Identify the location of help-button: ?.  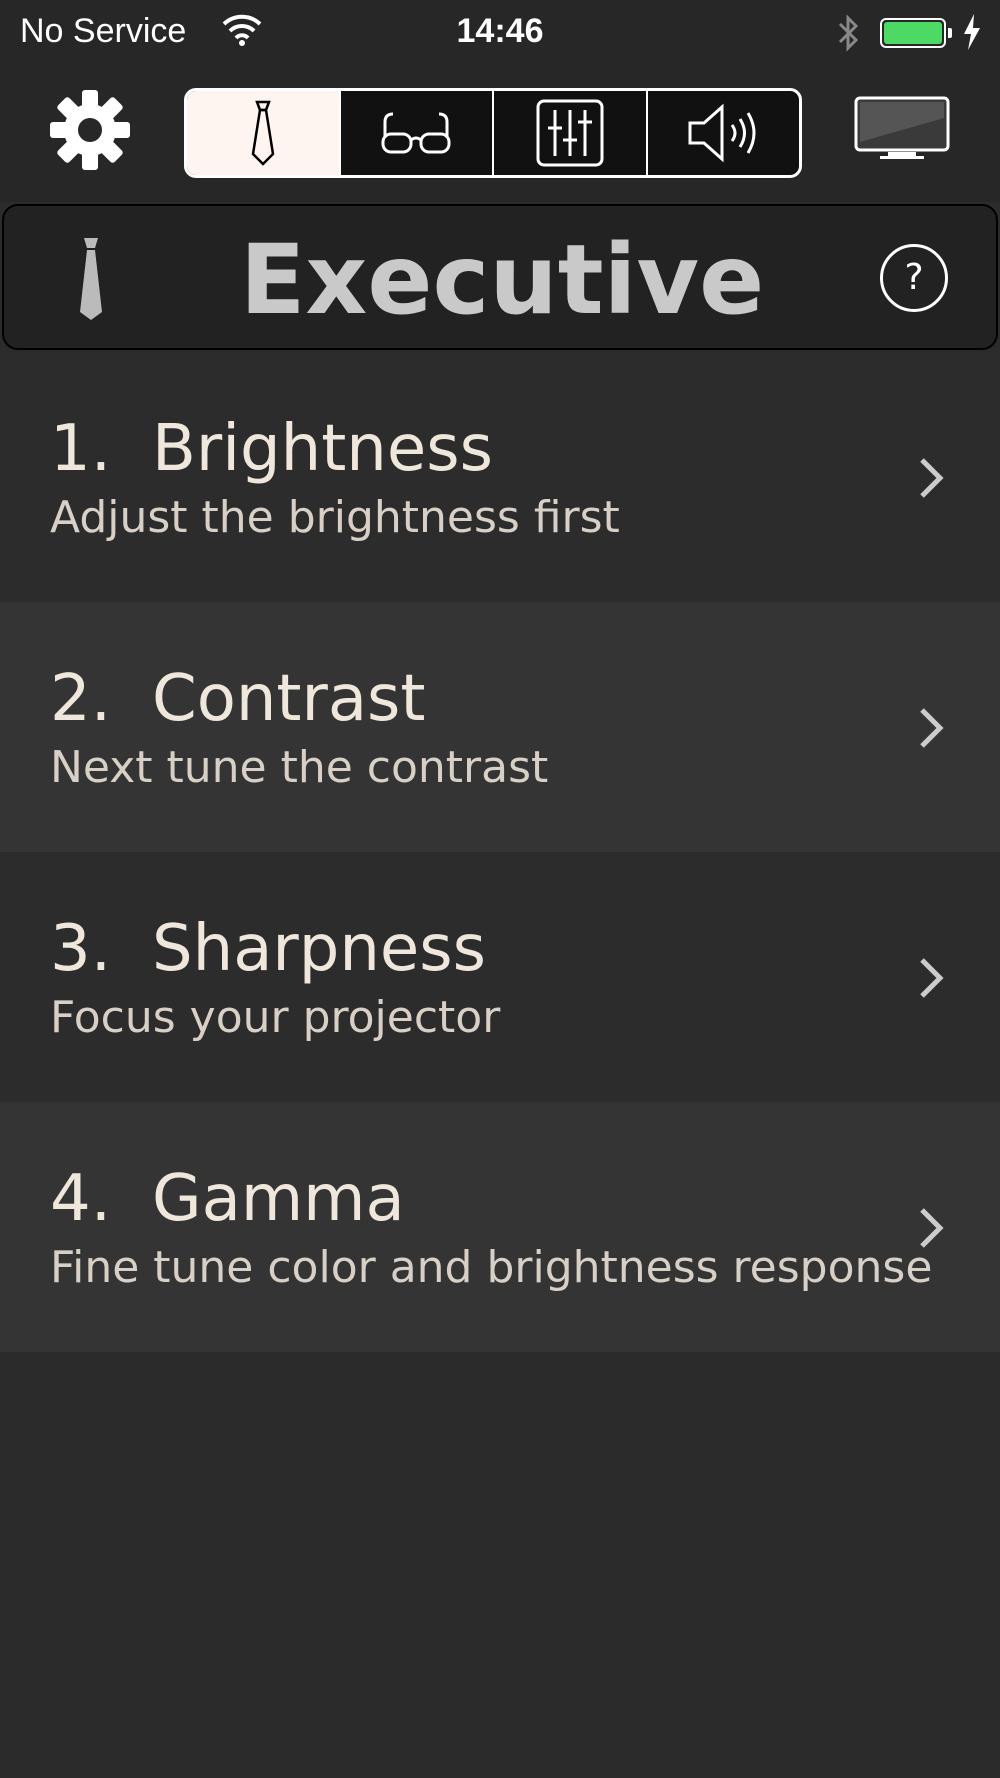
(914, 278).